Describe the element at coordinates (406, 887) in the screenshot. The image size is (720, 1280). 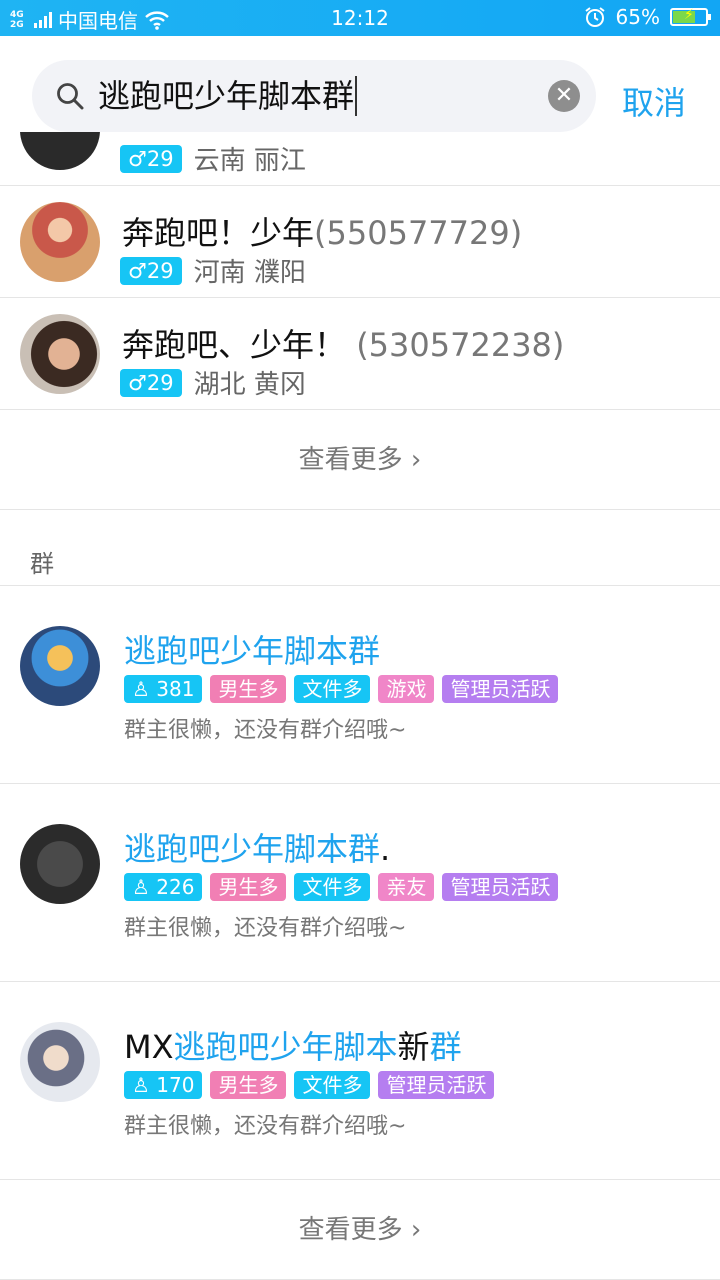
I see `tag: 亲友` at that location.